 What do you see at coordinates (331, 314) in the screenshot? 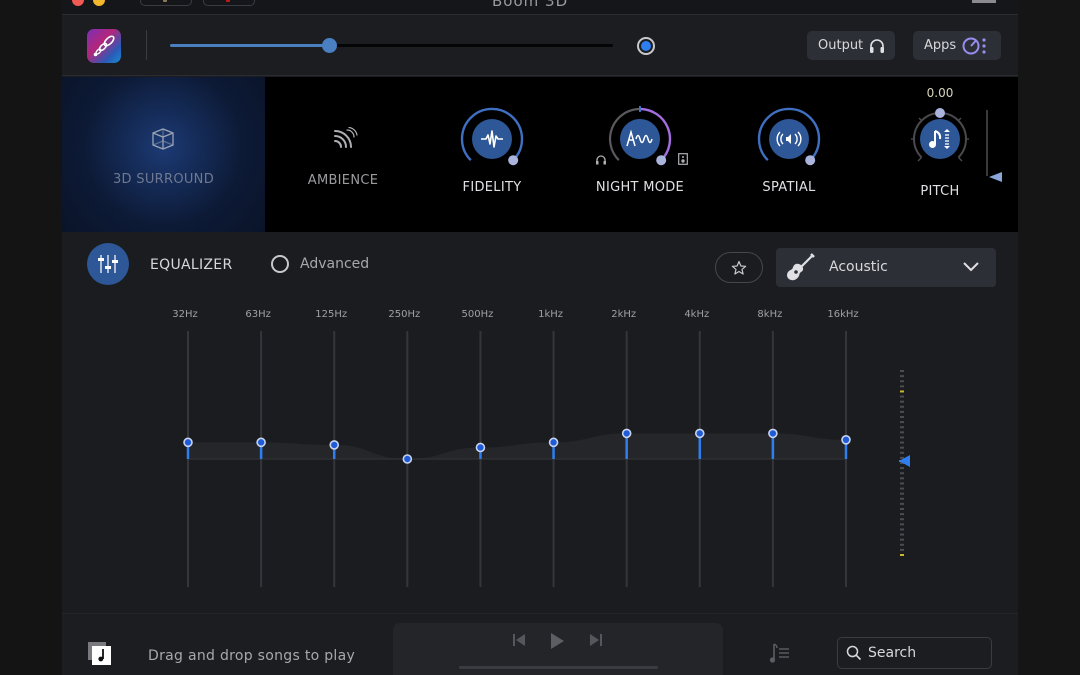
I see `eq-band-label: 125Hz` at bounding box center [331, 314].